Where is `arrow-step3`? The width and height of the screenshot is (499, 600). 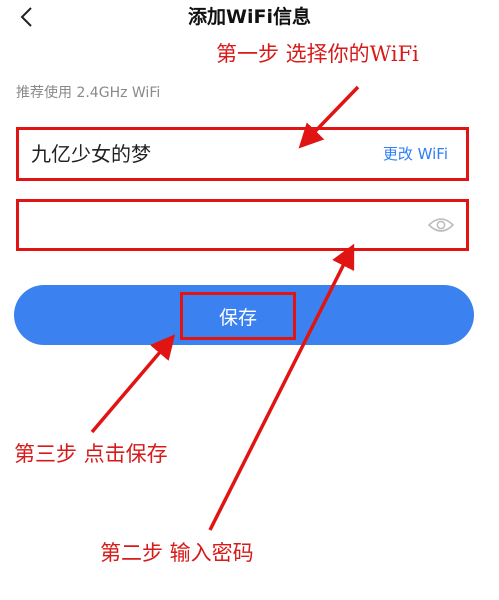 arrow-step3 is located at coordinates (133, 384).